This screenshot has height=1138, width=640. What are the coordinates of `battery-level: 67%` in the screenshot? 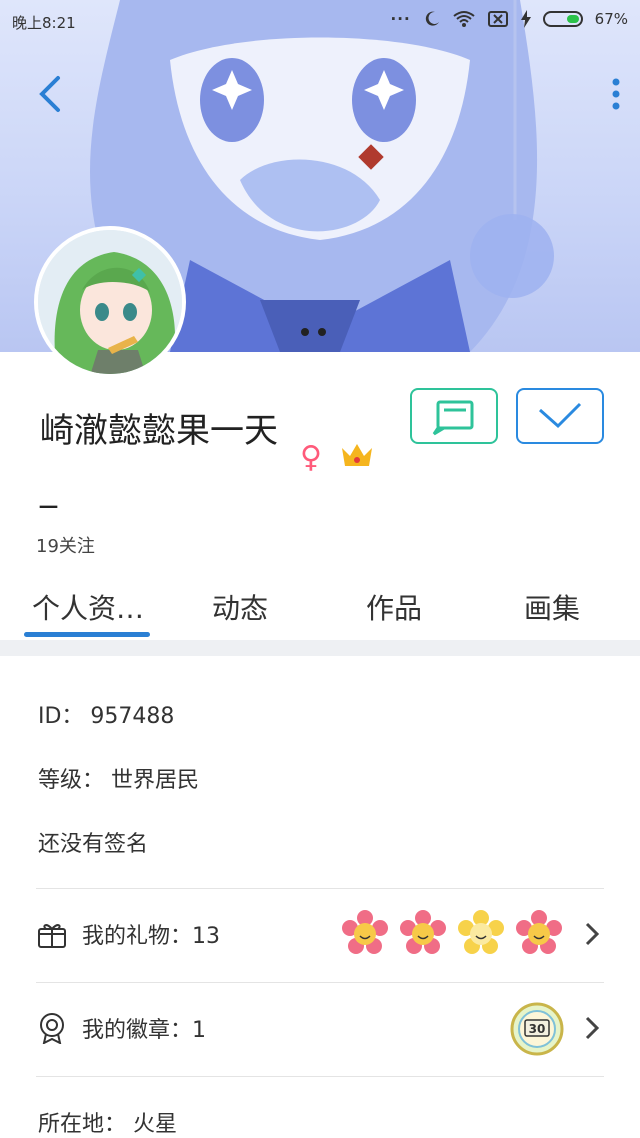 It's located at (611, 19).